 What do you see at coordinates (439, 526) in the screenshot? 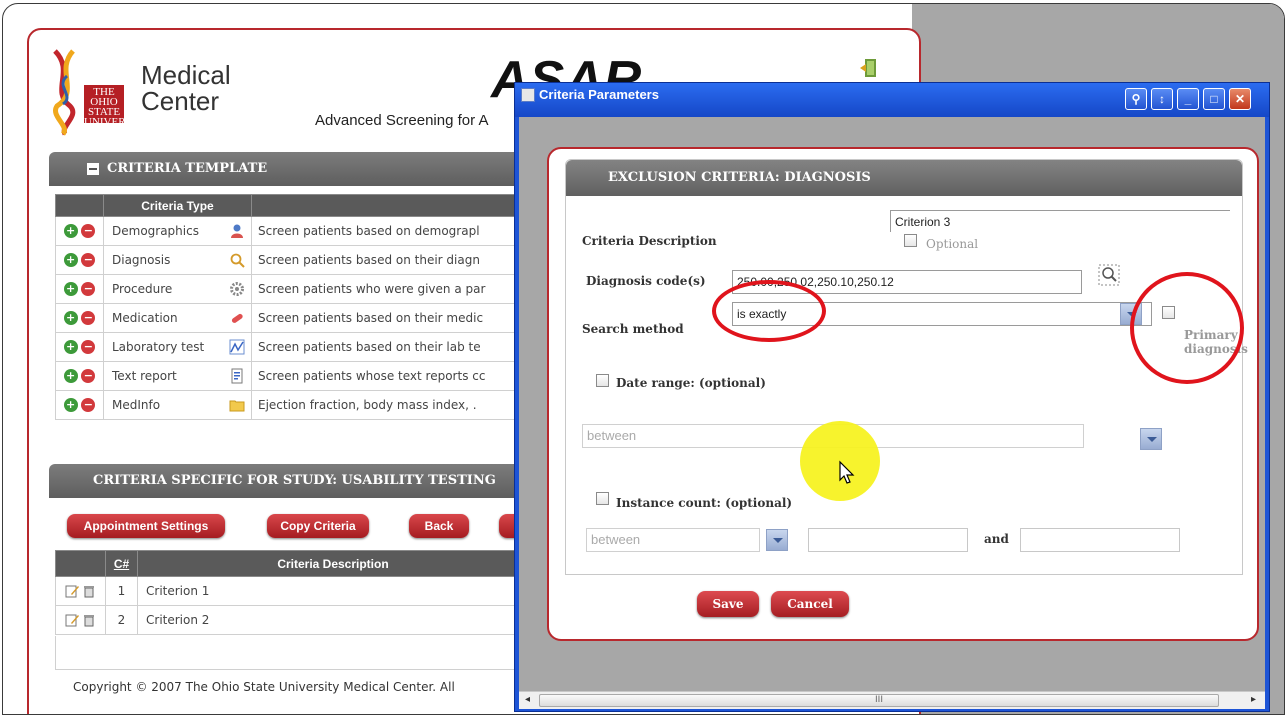
I see `back-button: Back` at bounding box center [439, 526].